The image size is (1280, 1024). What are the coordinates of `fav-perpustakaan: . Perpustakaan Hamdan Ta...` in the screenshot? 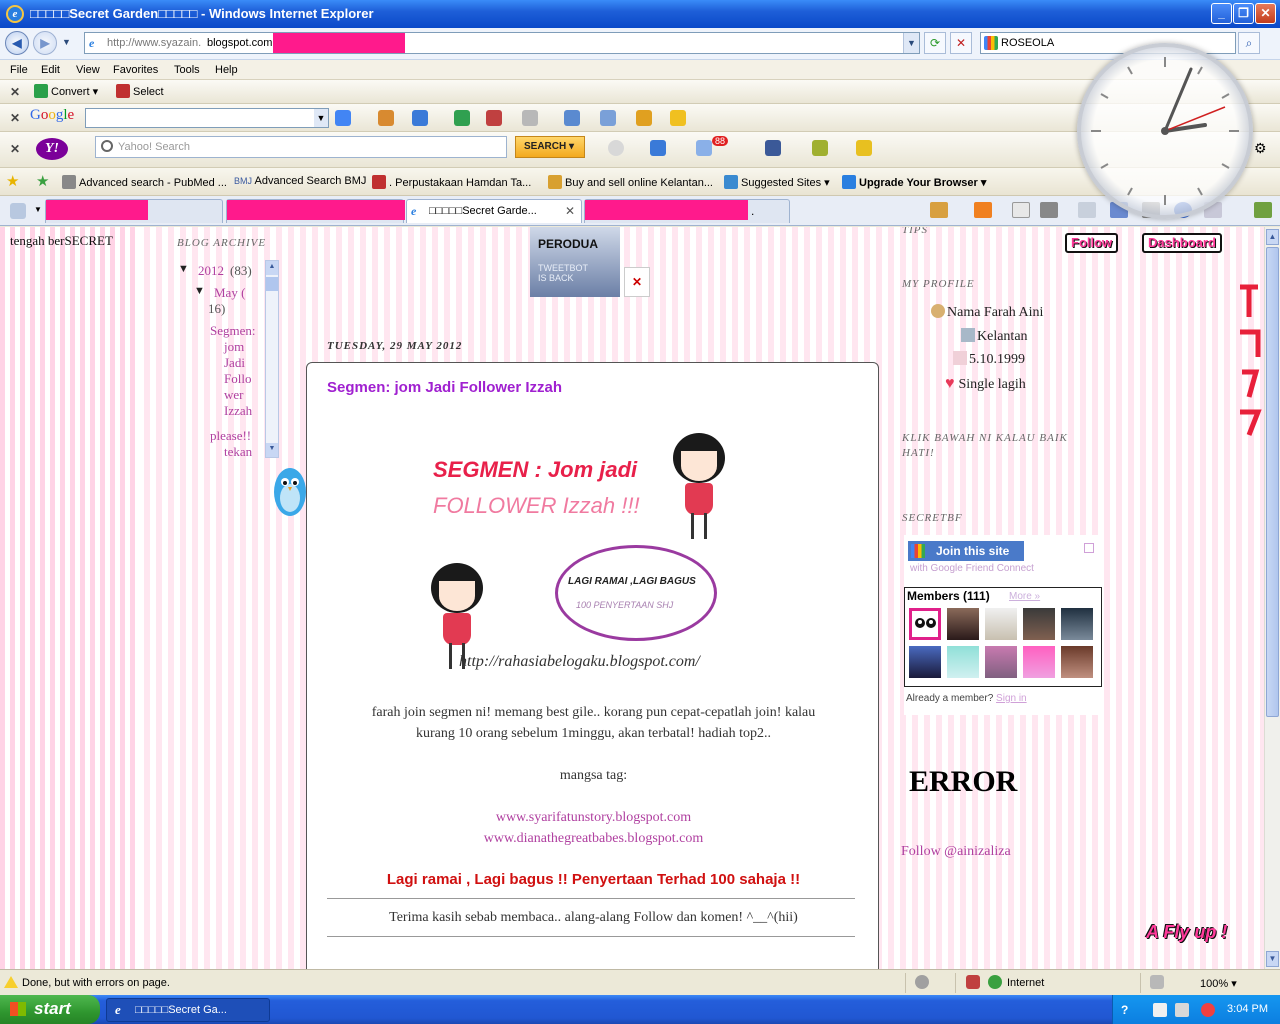 It's located at (451, 182).